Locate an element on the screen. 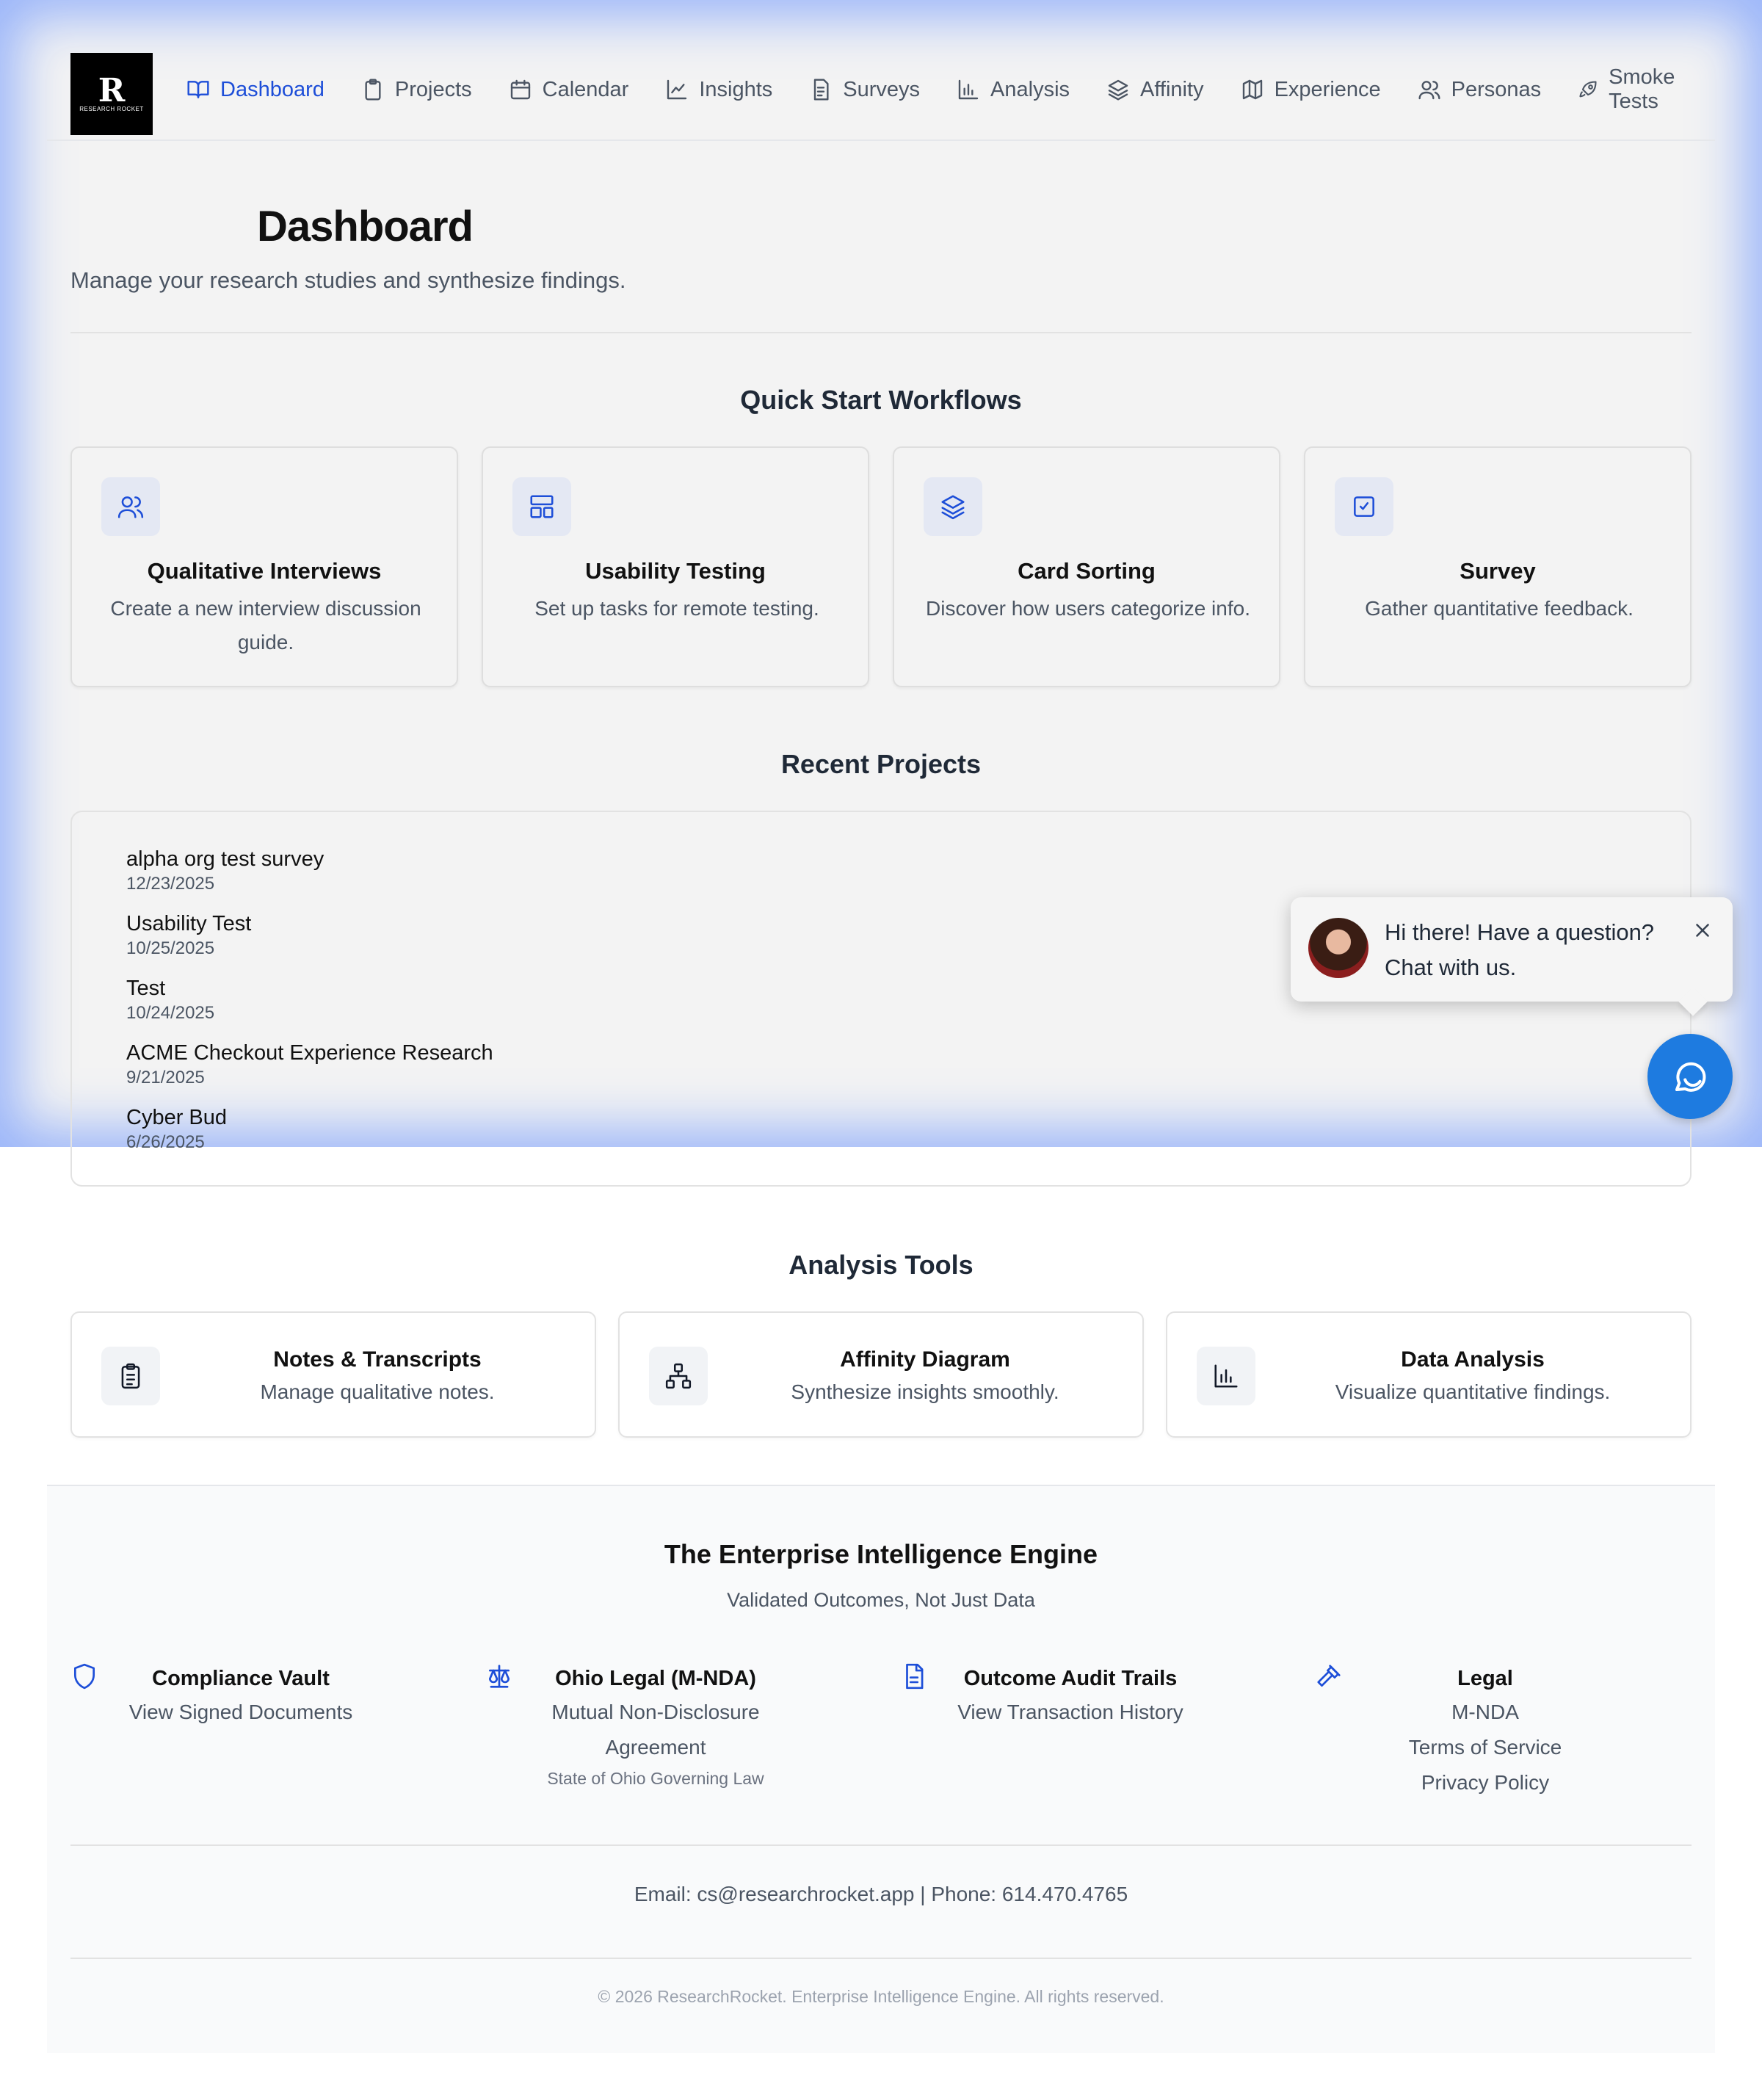  chat-launcher-button is located at coordinates (1690, 1076).